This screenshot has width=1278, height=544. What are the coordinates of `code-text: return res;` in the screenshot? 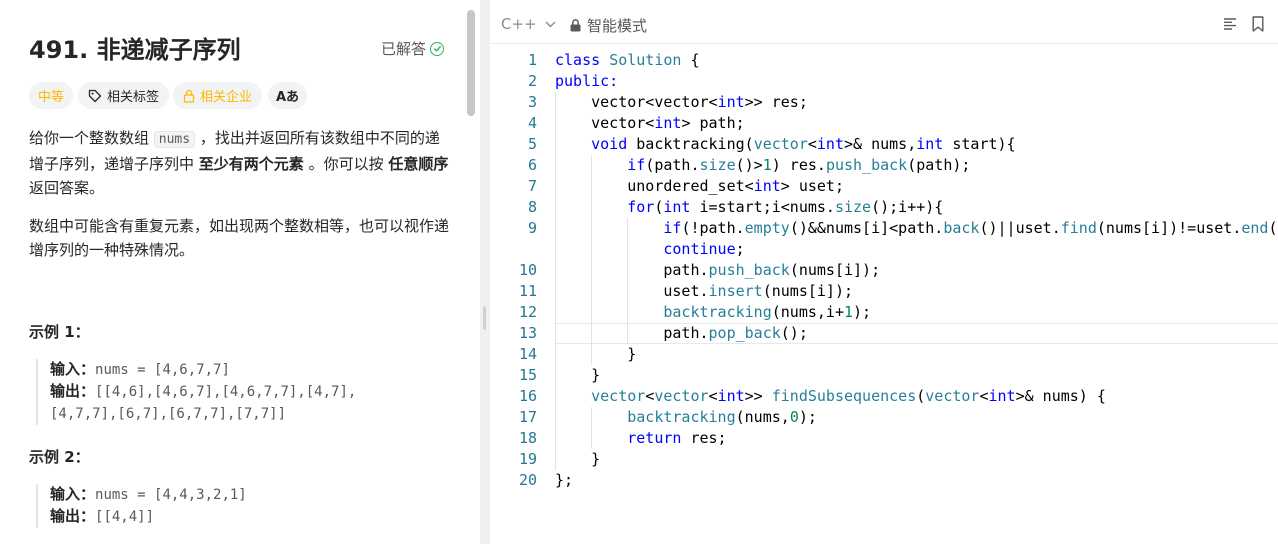 It's located at (677, 438).